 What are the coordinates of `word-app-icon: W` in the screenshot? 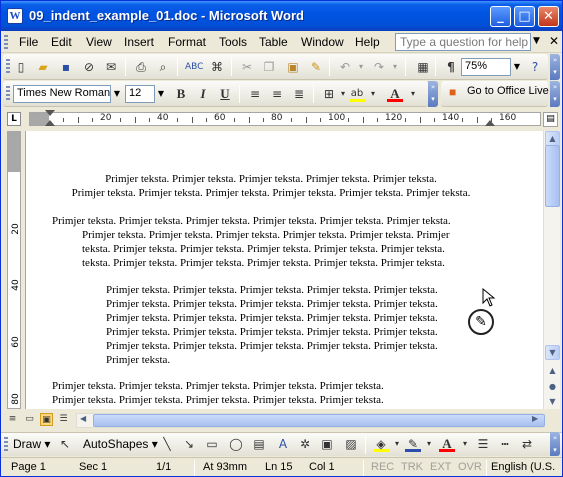 It's located at (15, 16).